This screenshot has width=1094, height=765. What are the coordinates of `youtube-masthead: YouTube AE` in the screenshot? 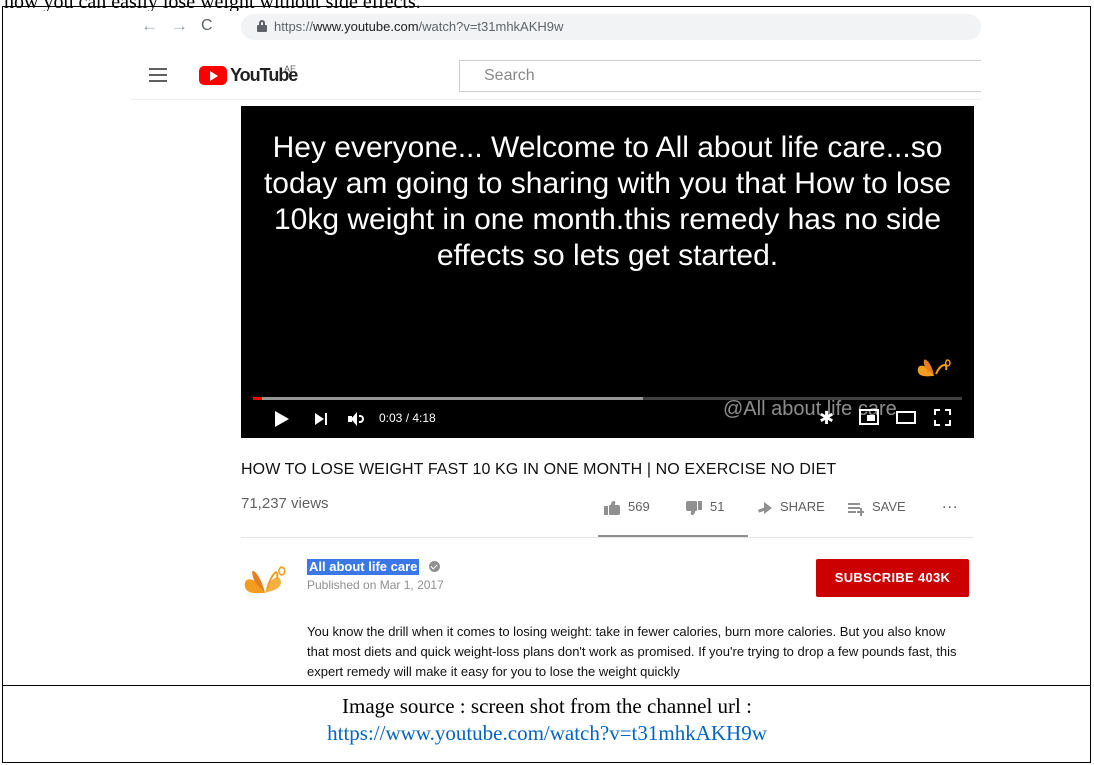 It's located at (556, 74).